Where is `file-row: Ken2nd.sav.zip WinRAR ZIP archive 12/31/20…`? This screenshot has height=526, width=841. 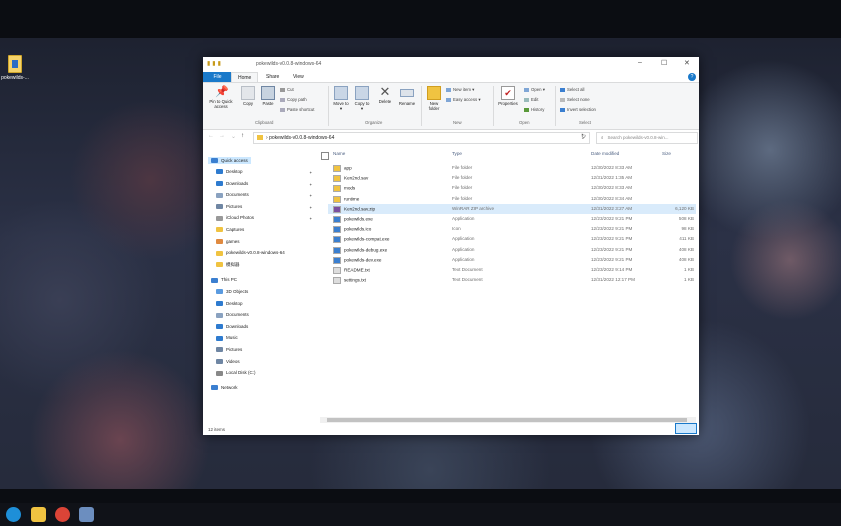
file-row: Ken2nd.sav.zip WinRAR ZIP archive 12/31/20… is located at coordinates (512, 208).